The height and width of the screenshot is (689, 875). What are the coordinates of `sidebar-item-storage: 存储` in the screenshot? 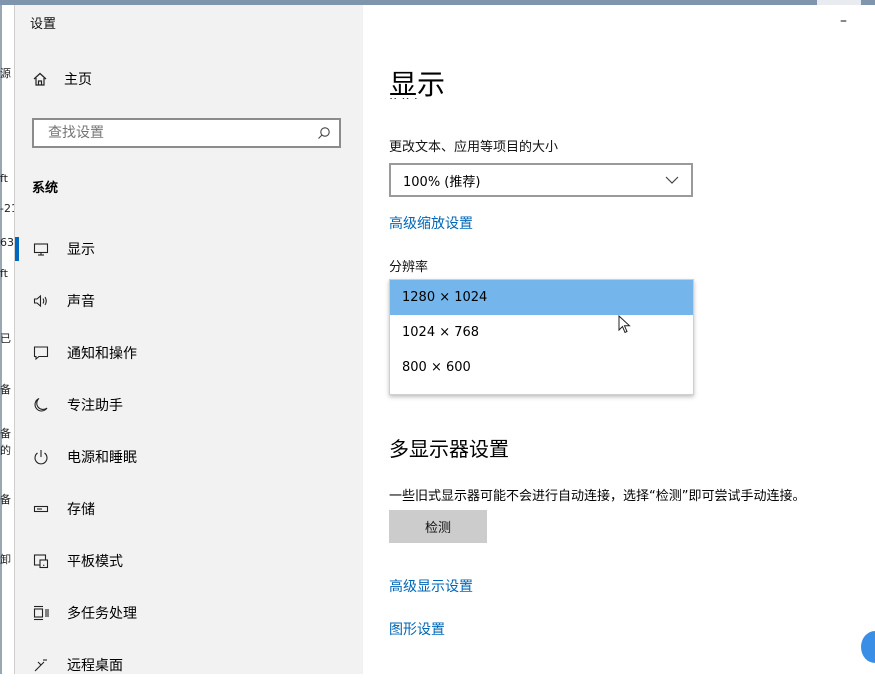 It's located at (189, 509).